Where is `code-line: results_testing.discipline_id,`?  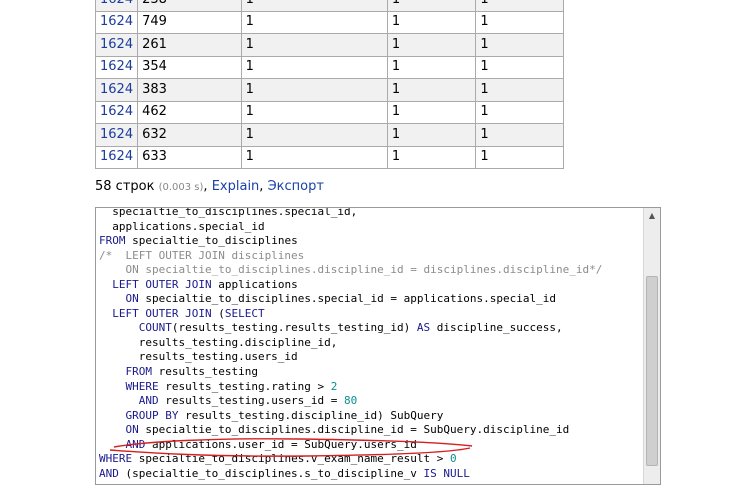 code-line: results_testing.discipline_id, is located at coordinates (371, 343).